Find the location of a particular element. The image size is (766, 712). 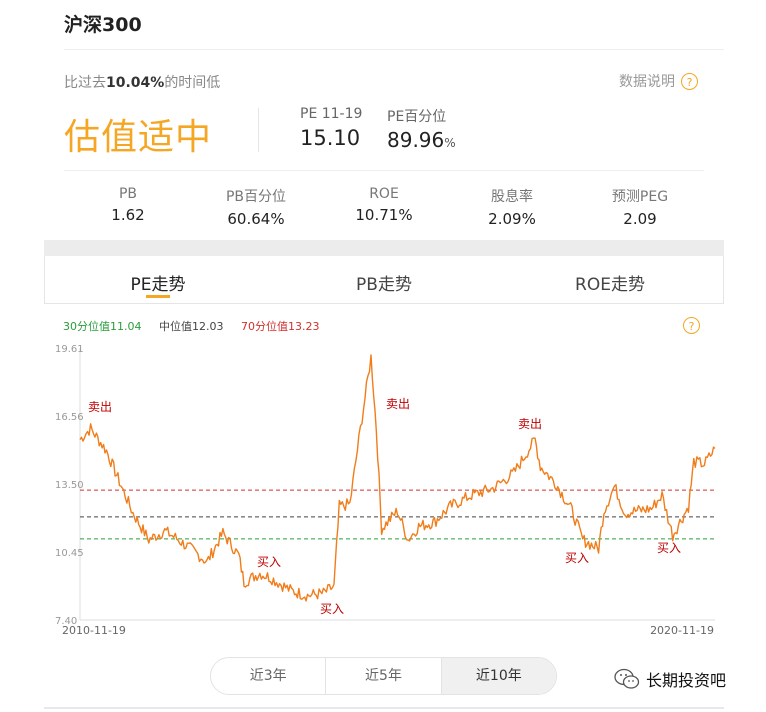

range-10y-button: 近10年 is located at coordinates (498, 676).